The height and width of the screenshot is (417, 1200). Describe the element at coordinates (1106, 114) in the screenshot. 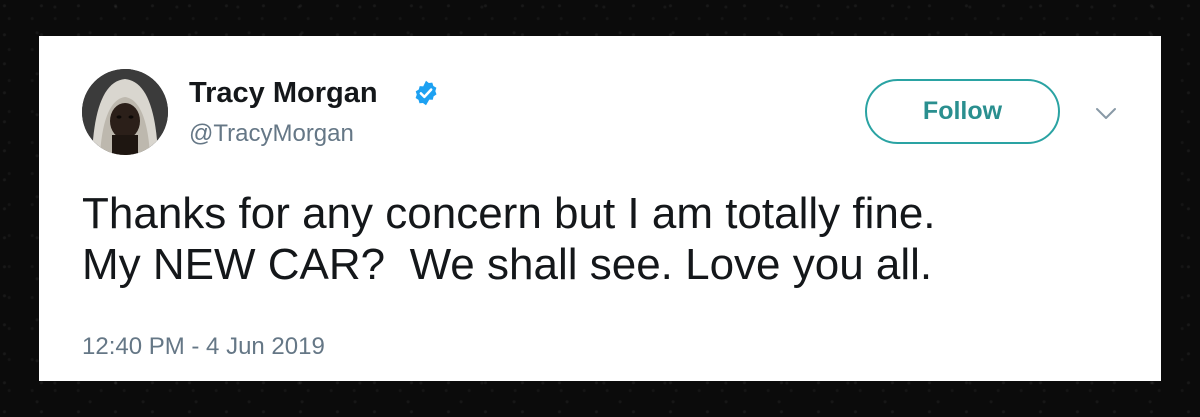

I see `chevron-down-icon` at that location.